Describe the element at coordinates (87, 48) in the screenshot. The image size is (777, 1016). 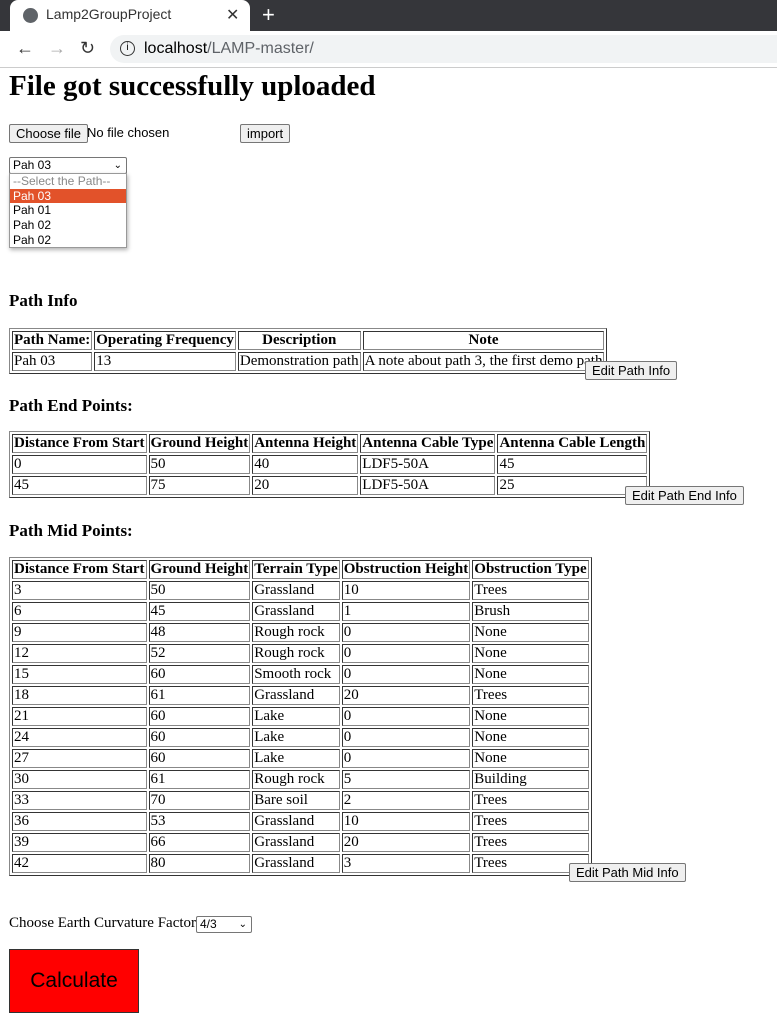
I see `reload-icon: ↻` at that location.